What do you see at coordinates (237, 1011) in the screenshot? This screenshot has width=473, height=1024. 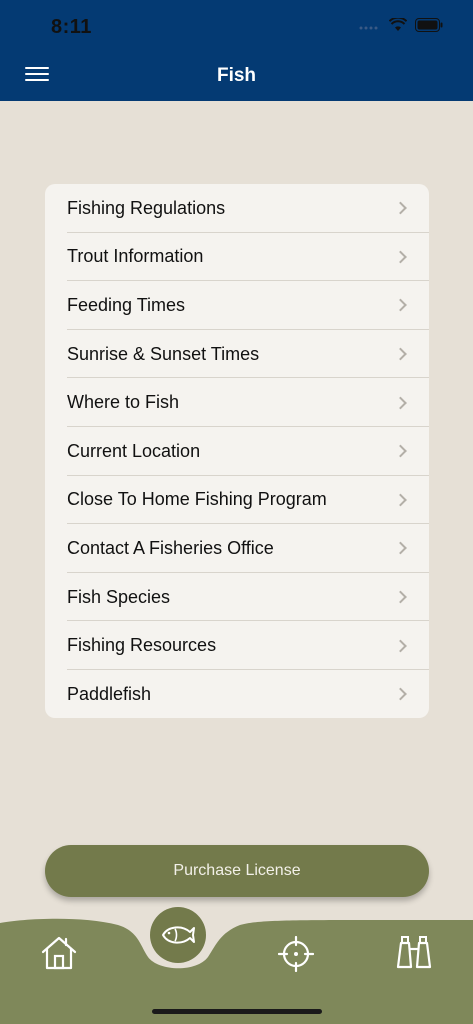 I see `home-indicator` at bounding box center [237, 1011].